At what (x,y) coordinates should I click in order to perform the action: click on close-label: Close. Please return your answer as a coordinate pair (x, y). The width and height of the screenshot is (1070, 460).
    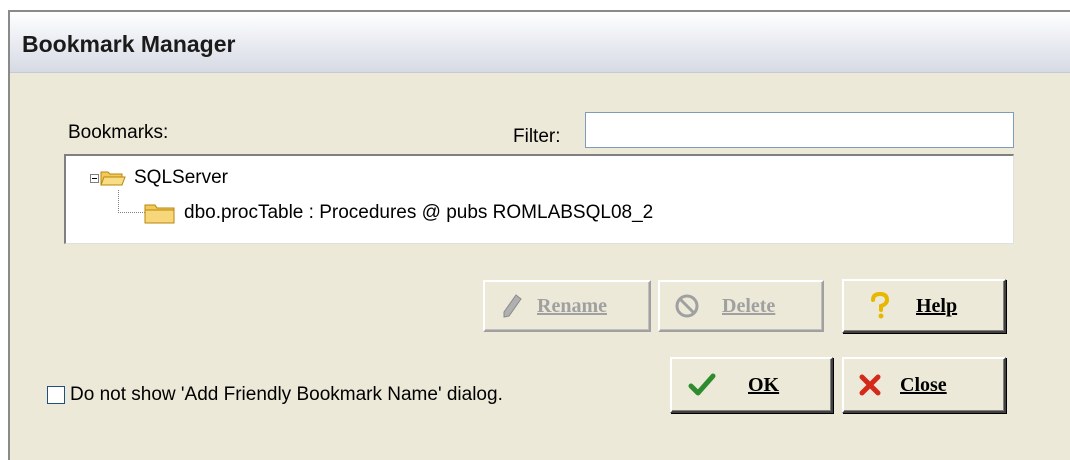
    Looking at the image, I should click on (923, 384).